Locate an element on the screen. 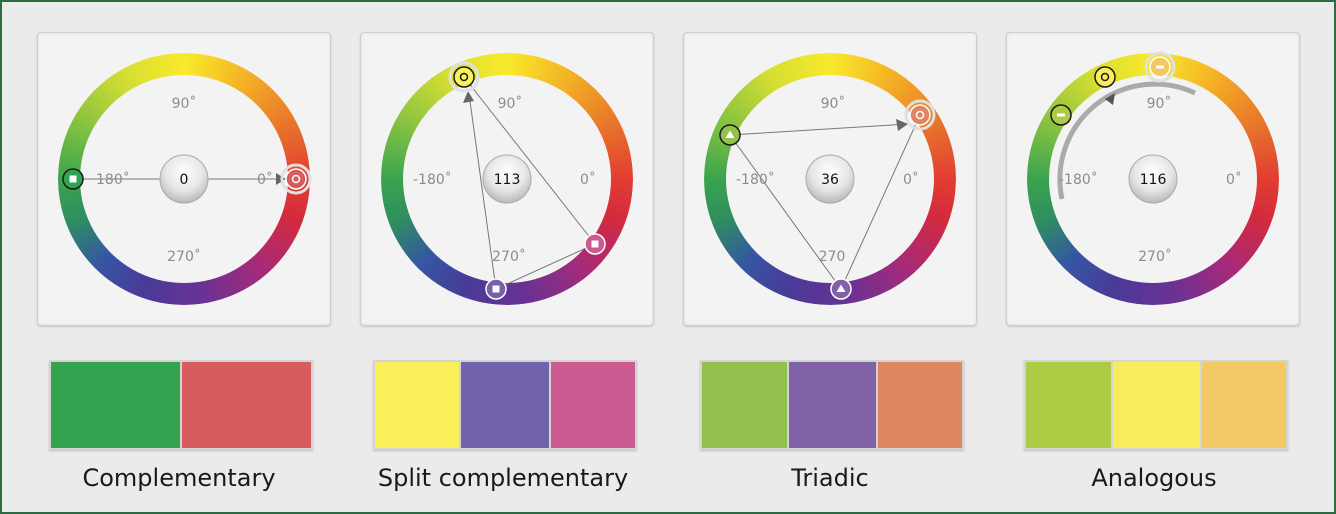  scheme-label-complementary: Complementary is located at coordinates (179, 478).